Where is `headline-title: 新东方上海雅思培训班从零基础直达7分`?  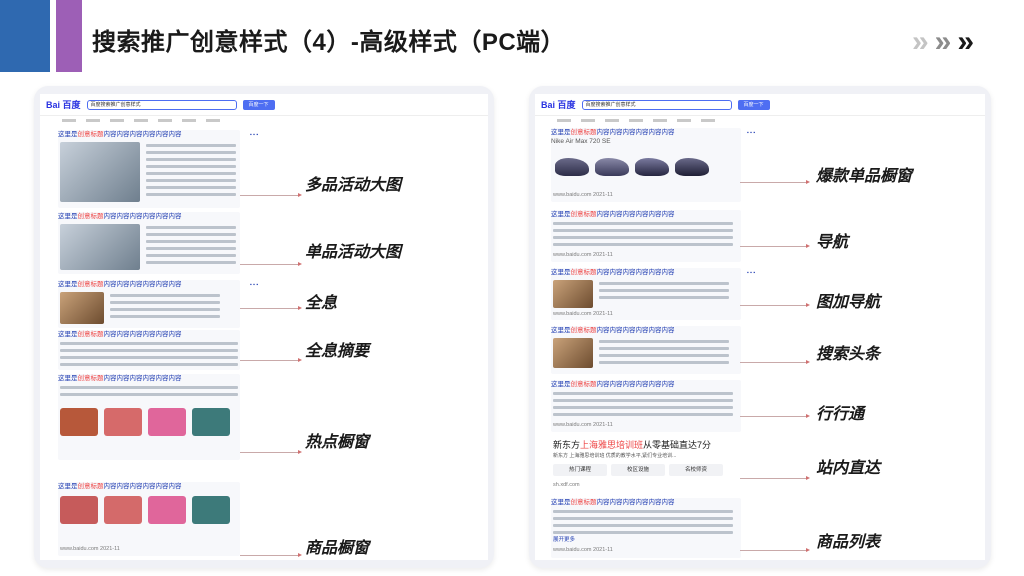 headline-title: 新东方上海雅思培训班从零基础直达7分 is located at coordinates (632, 444).